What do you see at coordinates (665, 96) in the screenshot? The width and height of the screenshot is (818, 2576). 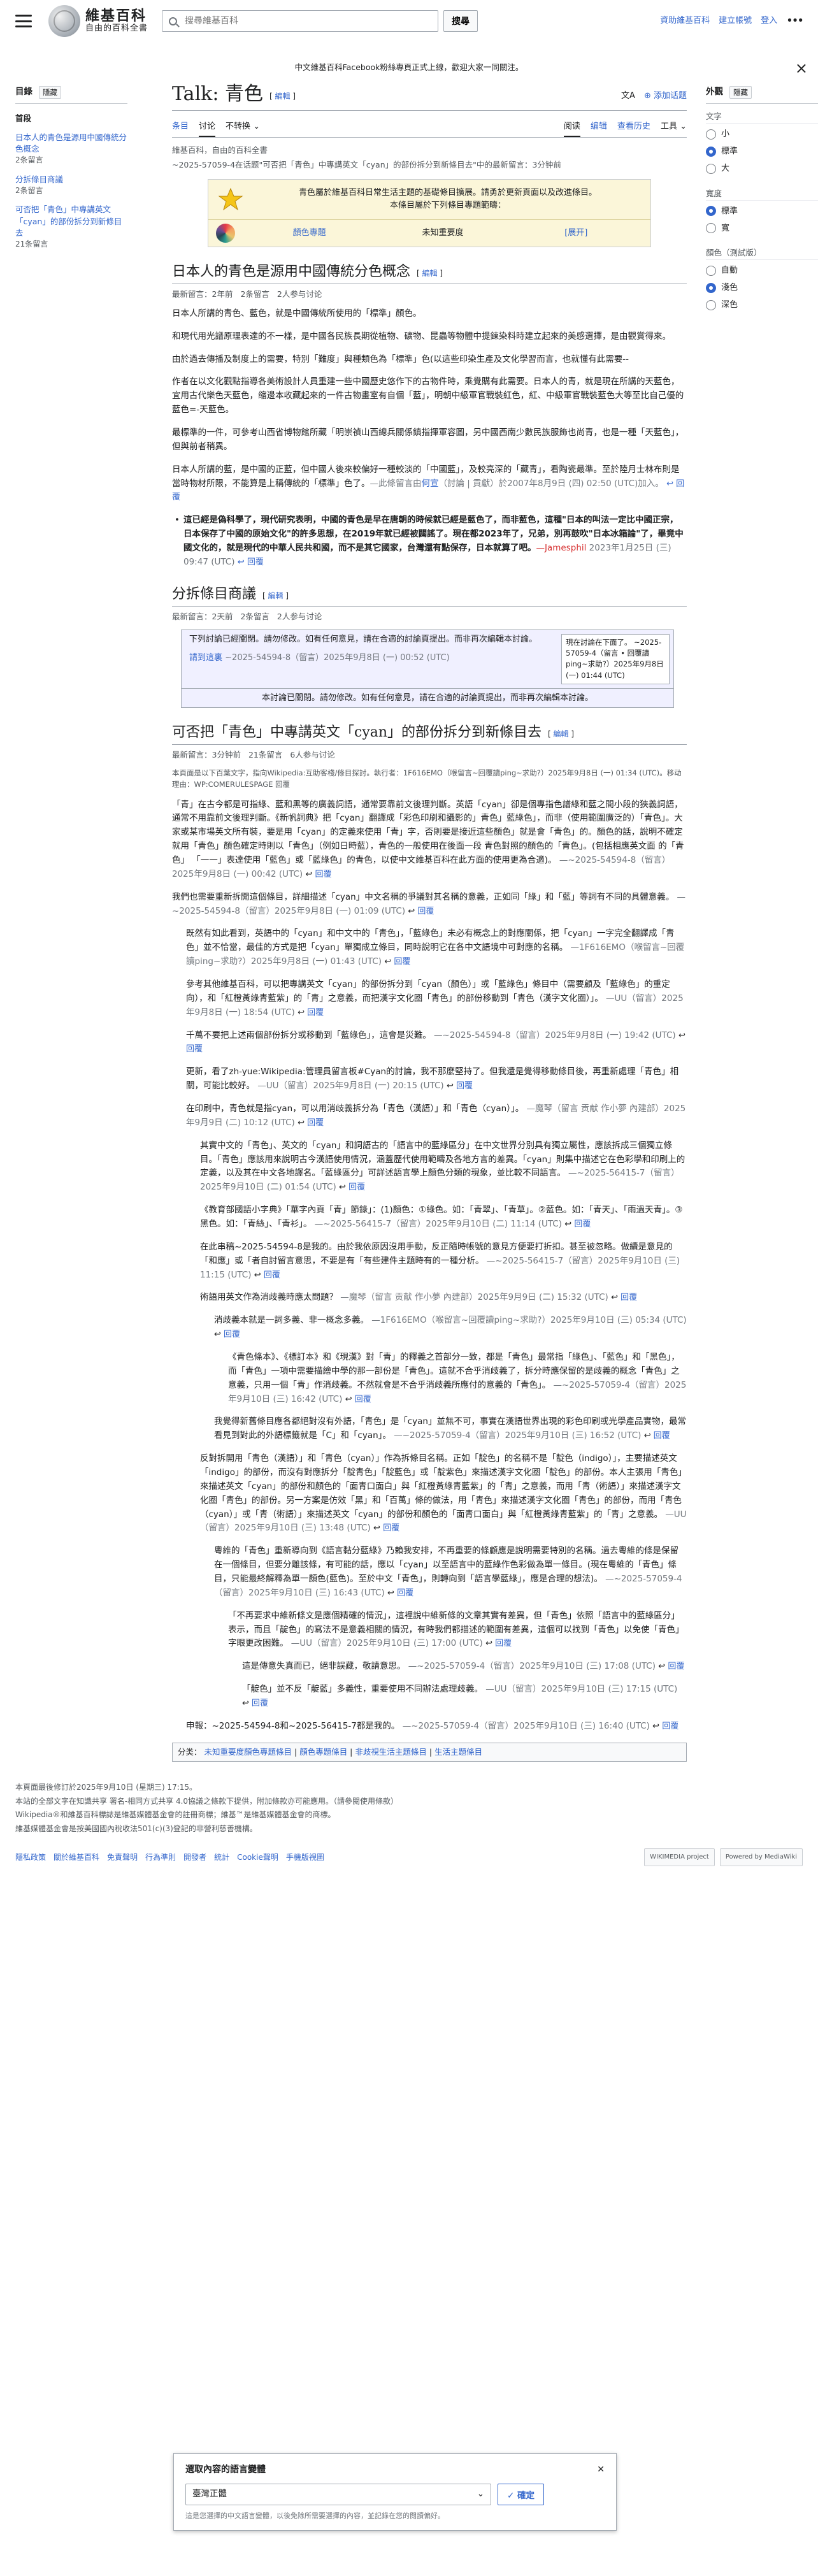 I see `add-topic-link: ⊕ 添加话题` at bounding box center [665, 96].